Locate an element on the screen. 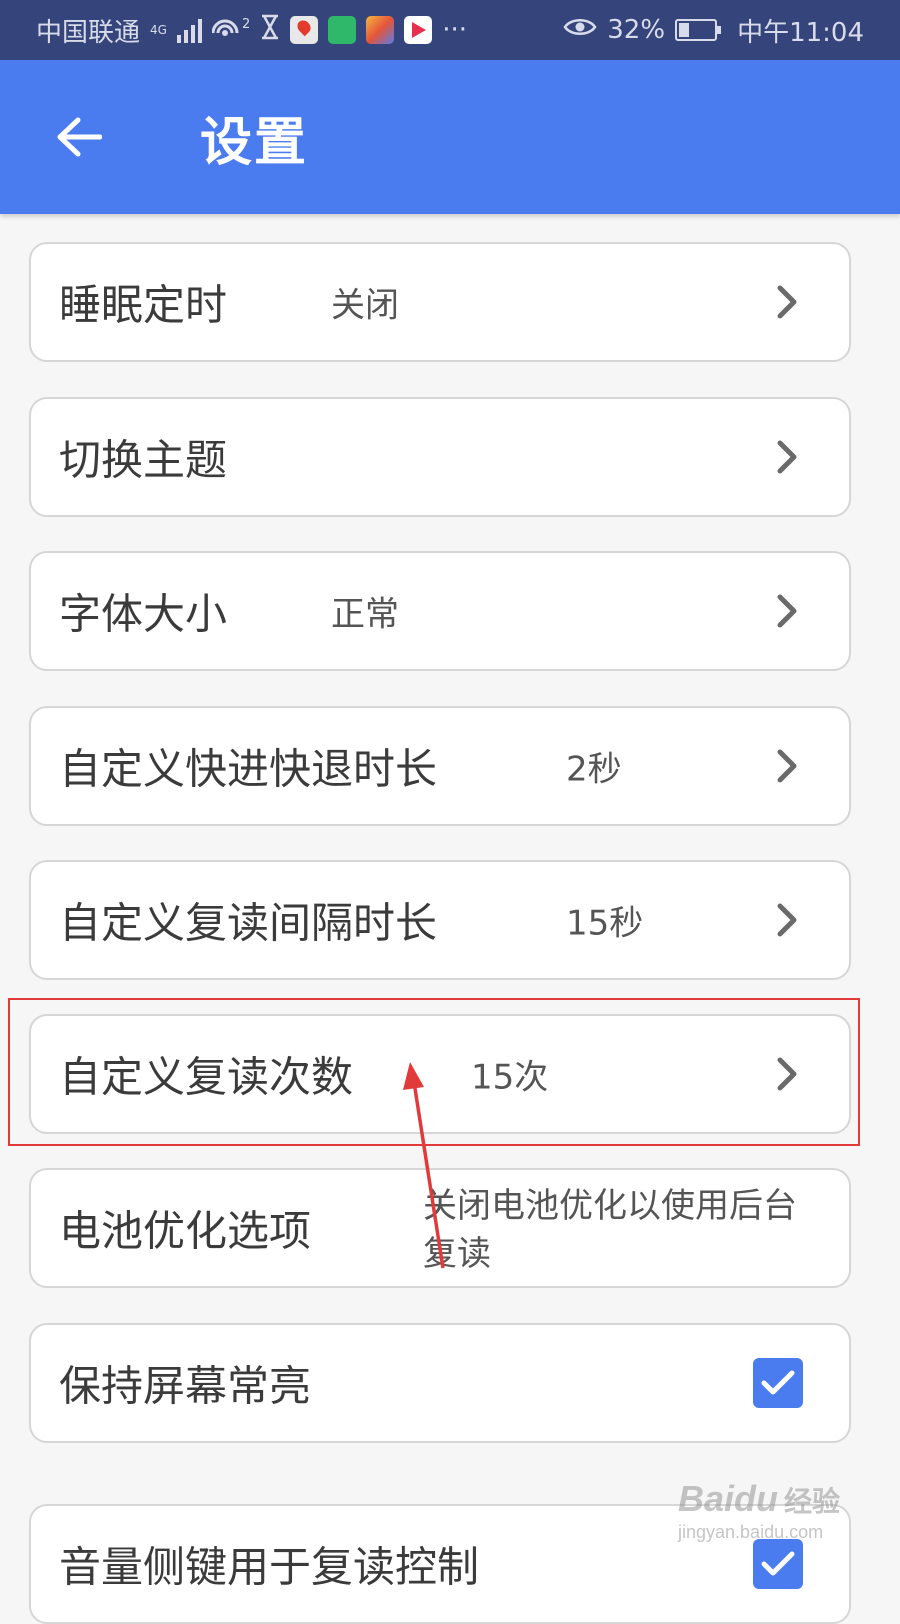 This screenshot has width=900, height=1624. setting-label: 自定义快进快退时长 is located at coordinates (248, 769).